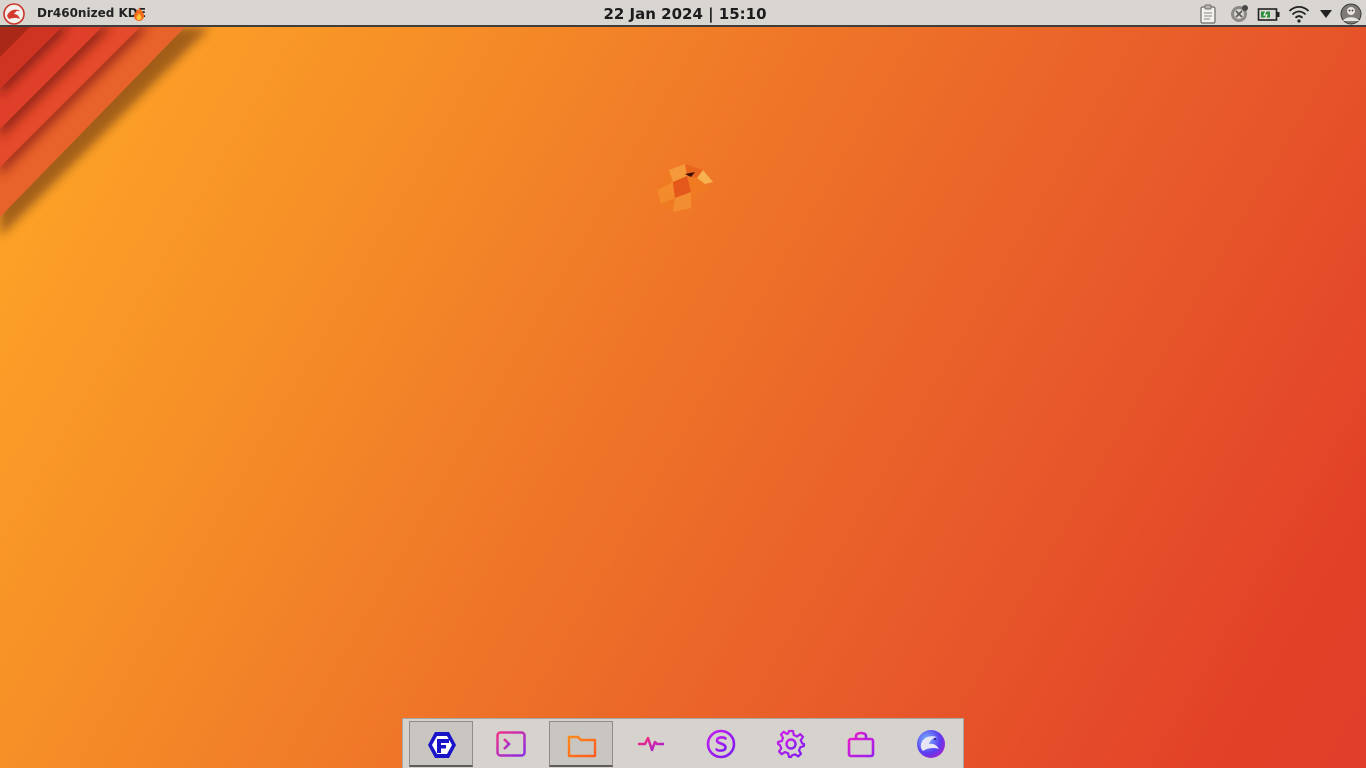  I want to click on tray-expand-arrow-icon, so click(1326, 14).